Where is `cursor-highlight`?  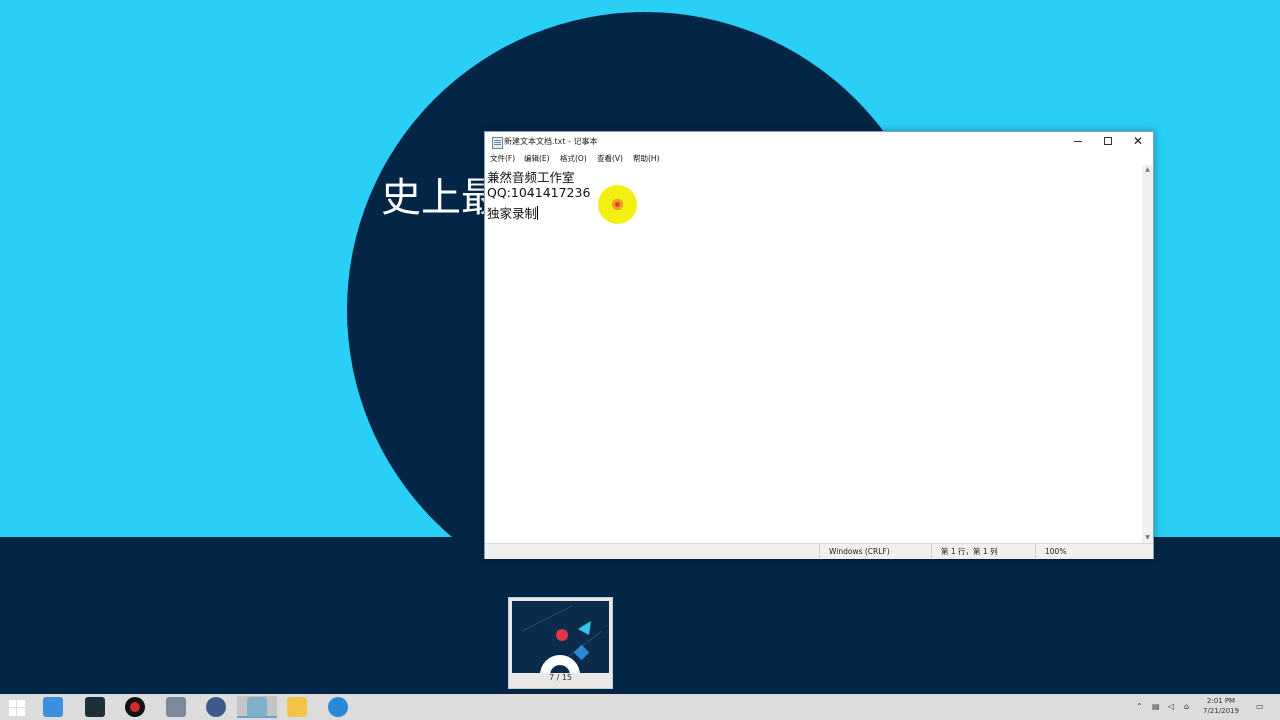 cursor-highlight is located at coordinates (617, 204).